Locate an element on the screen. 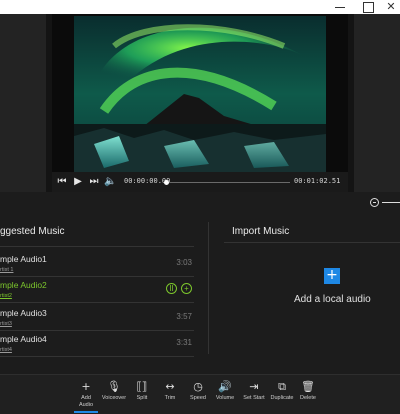 The height and width of the screenshot is (414, 400). track-row: mple Audio4 rtist4 3:31 is located at coordinates (97, 345).